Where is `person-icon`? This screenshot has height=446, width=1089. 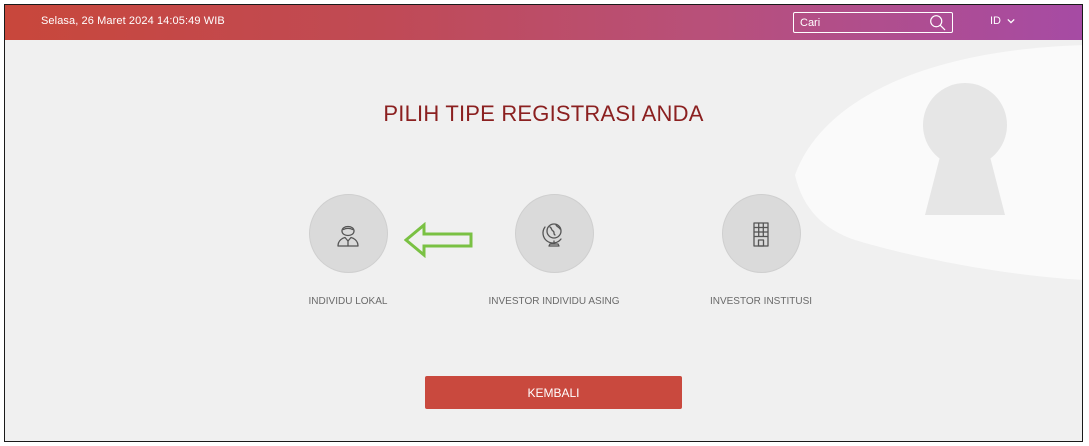
person-icon is located at coordinates (348, 236).